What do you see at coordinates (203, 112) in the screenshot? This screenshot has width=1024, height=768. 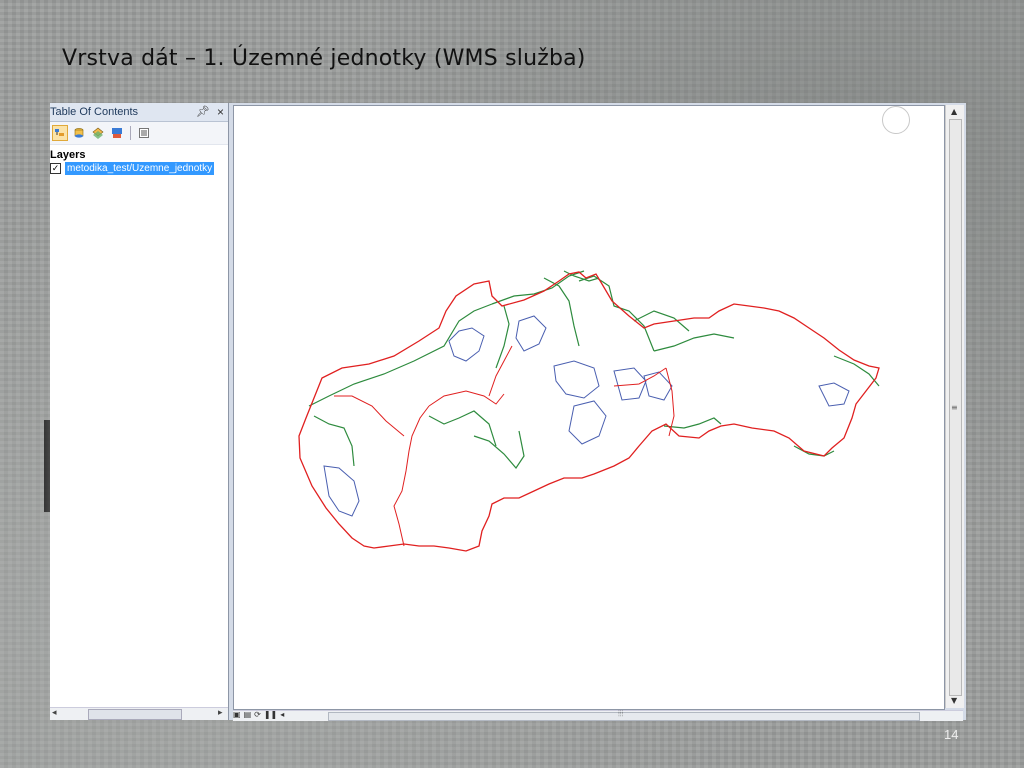 I see `pin-icon: 📌︎` at bounding box center [203, 112].